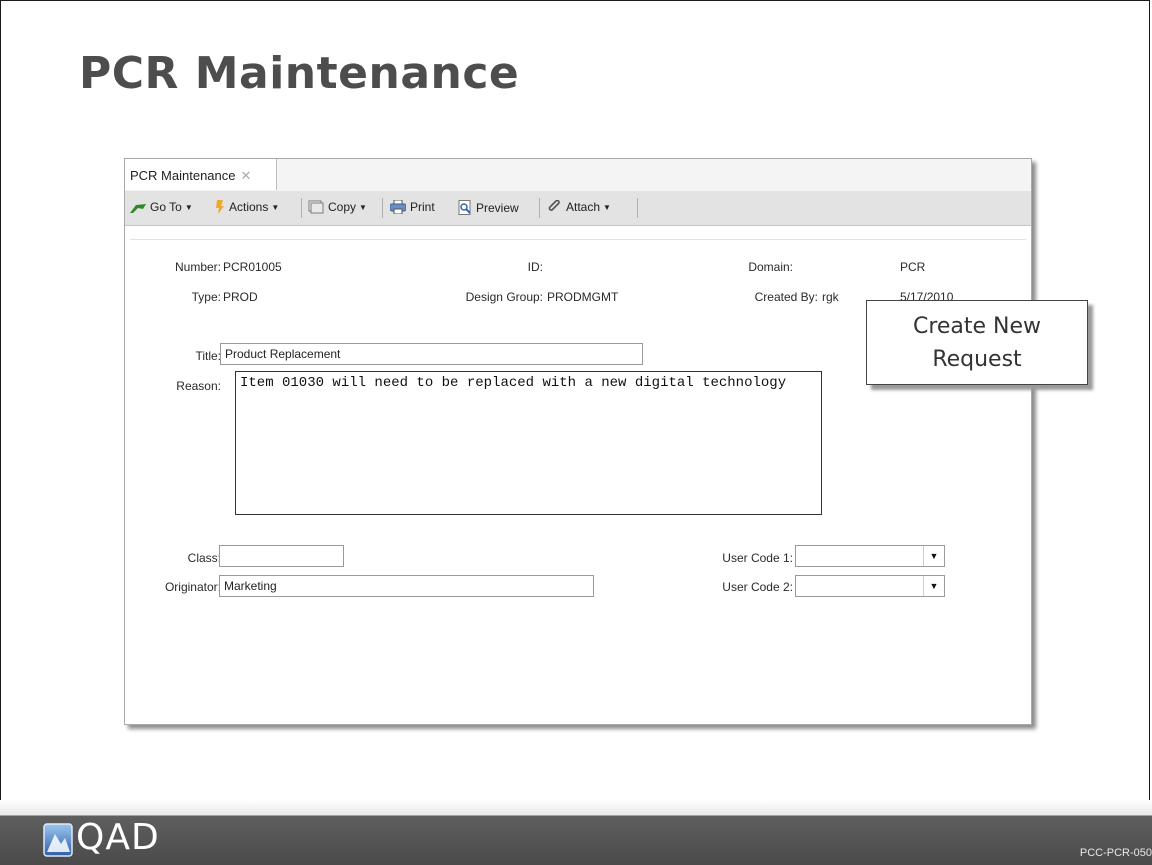  What do you see at coordinates (247, 207) in the screenshot?
I see `actions-button: Actions ▼` at bounding box center [247, 207].